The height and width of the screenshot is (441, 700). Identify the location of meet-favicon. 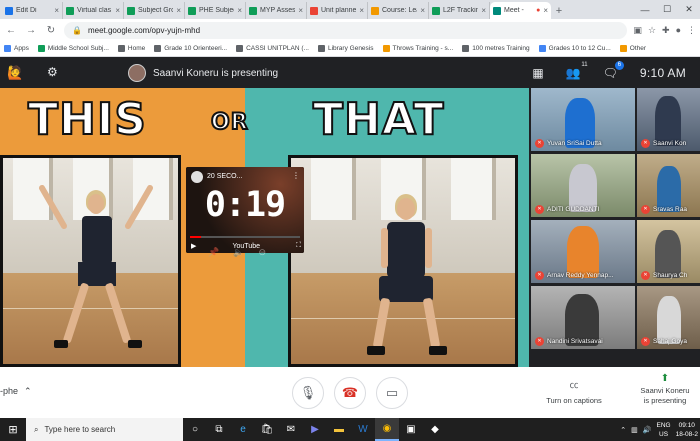
(497, 10).